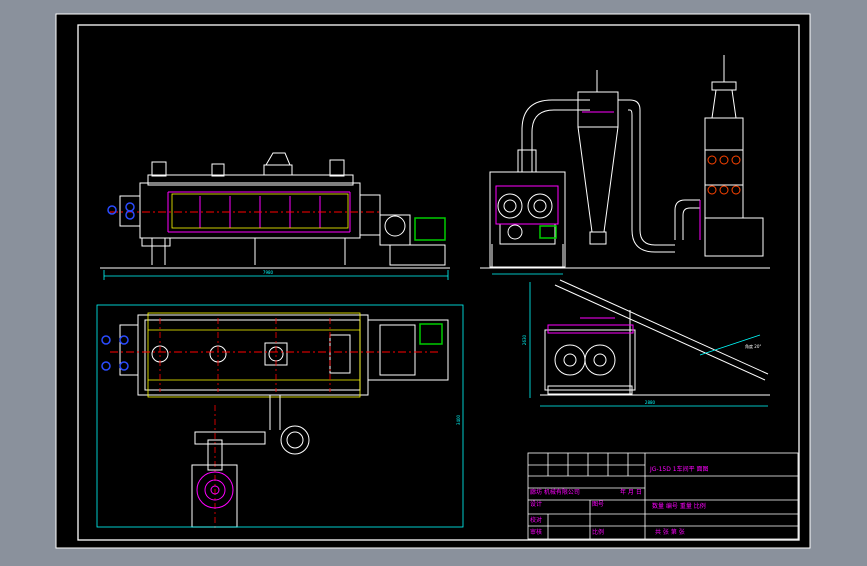  I want to click on title-block-model: JG-15D 1车间平 面图, so click(678, 469).